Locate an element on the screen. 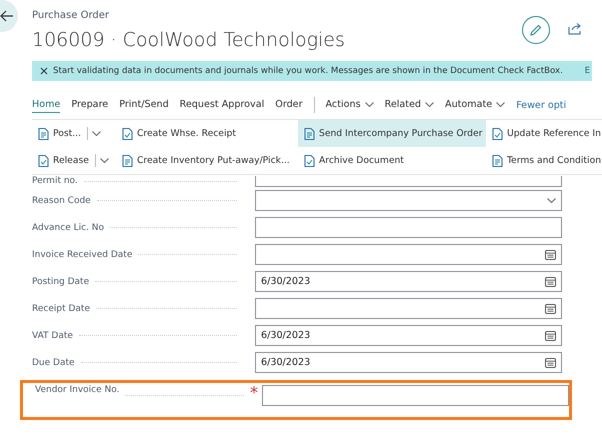 The height and width of the screenshot is (445, 602). edit-button is located at coordinates (536, 30).